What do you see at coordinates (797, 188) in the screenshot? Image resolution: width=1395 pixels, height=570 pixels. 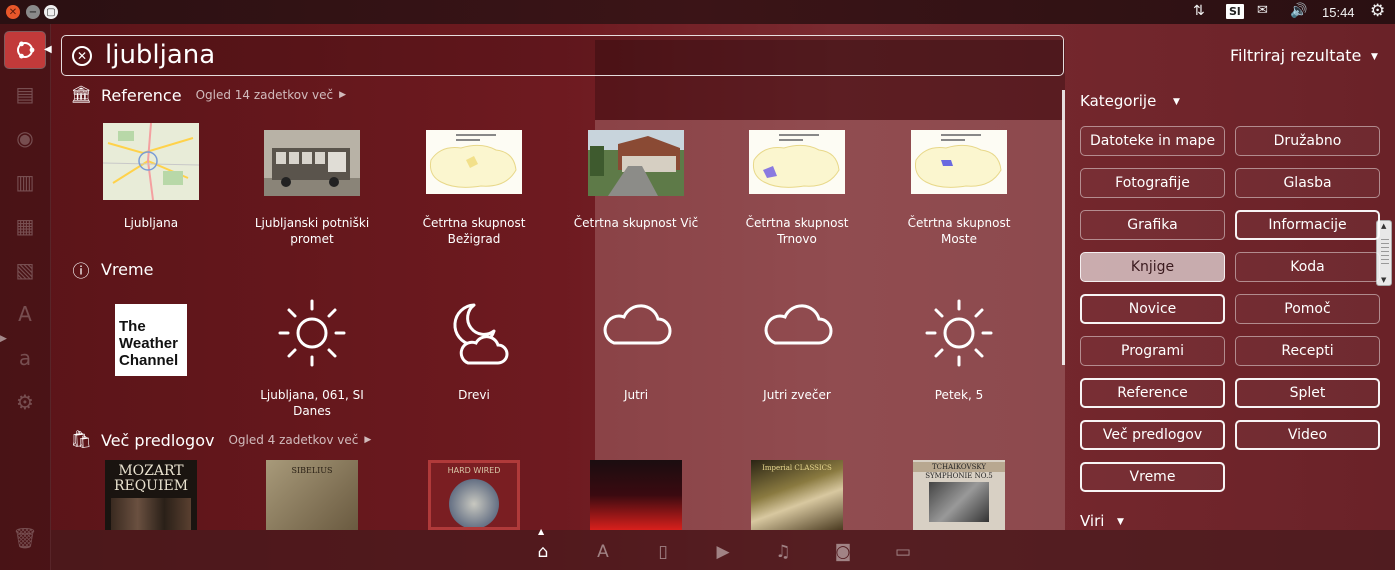 I see `result-tile: Četrtna skupnost Trnovo` at bounding box center [797, 188].